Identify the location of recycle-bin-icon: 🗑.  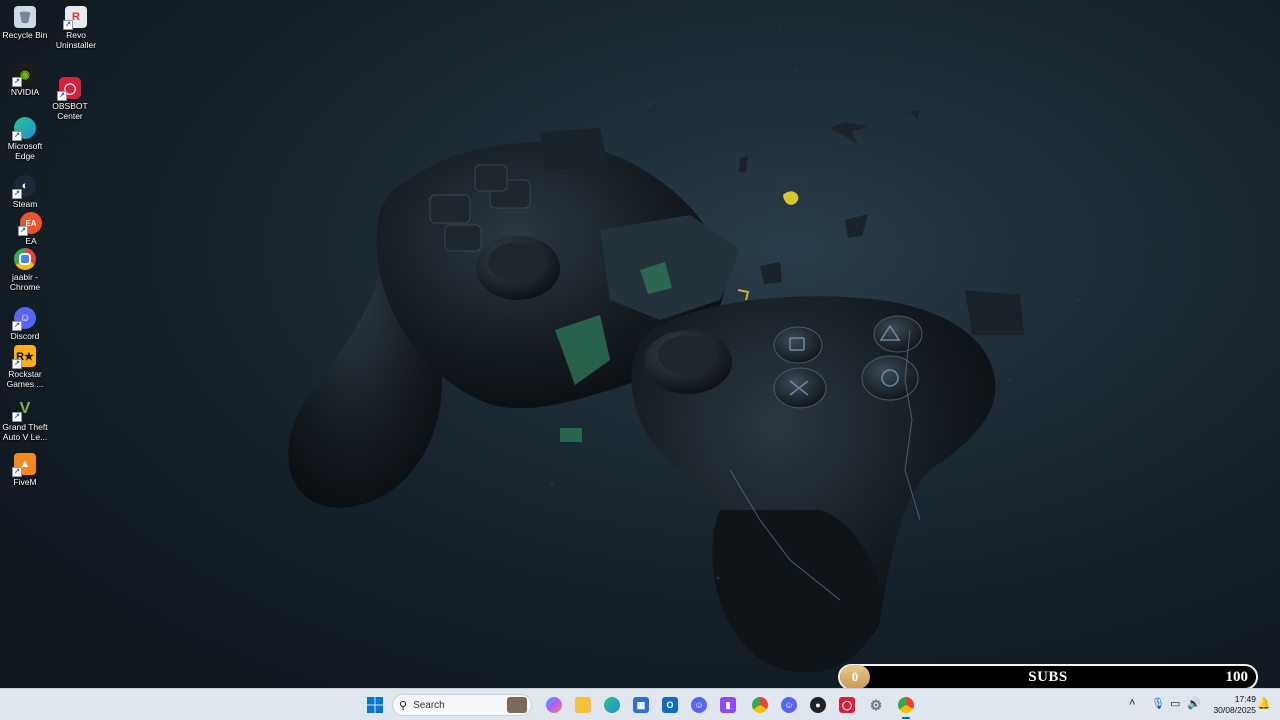
(25, 17).